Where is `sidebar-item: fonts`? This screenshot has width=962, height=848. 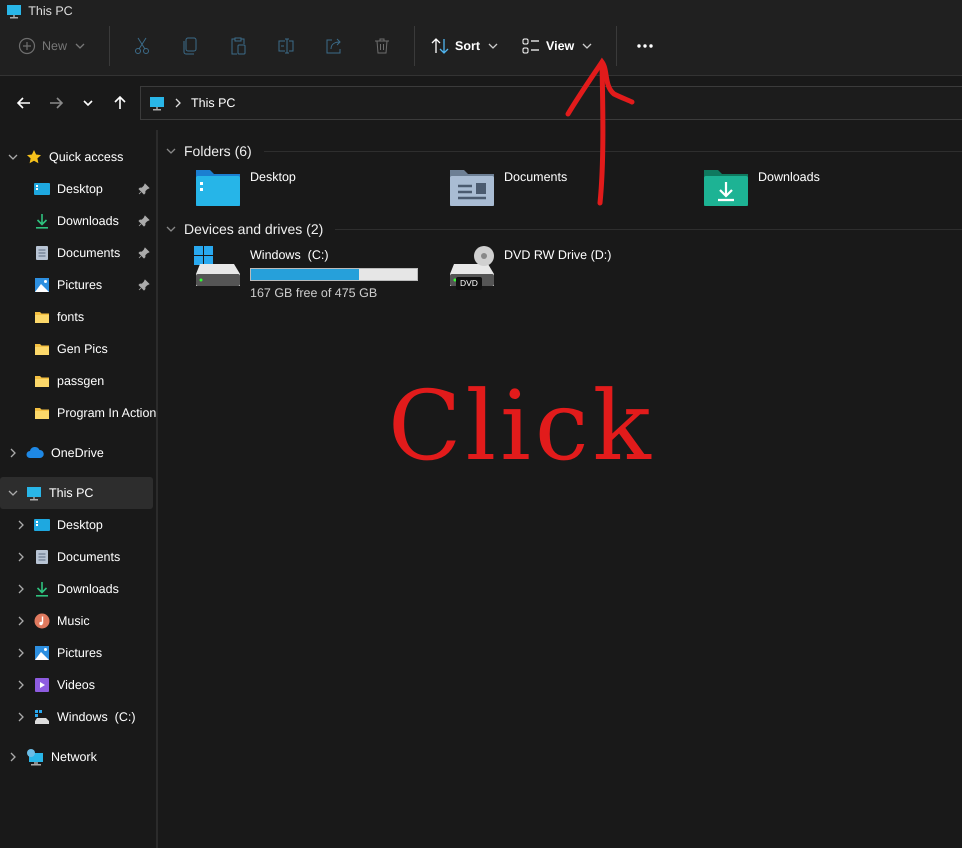 sidebar-item: fonts is located at coordinates (76, 317).